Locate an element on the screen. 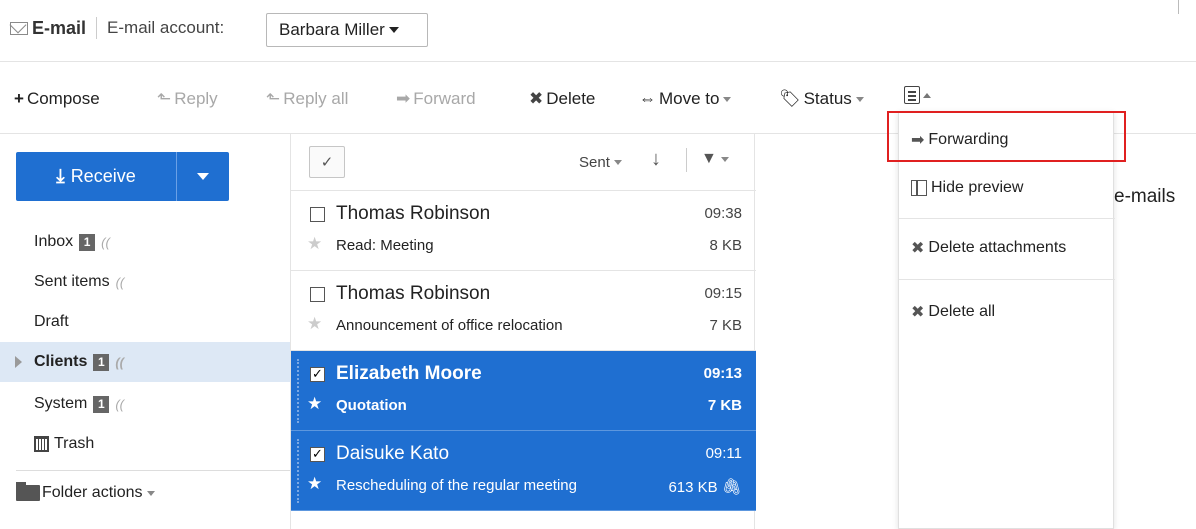 This screenshot has width=1196, height=529. compose-button: + Compose is located at coordinates (57, 99).